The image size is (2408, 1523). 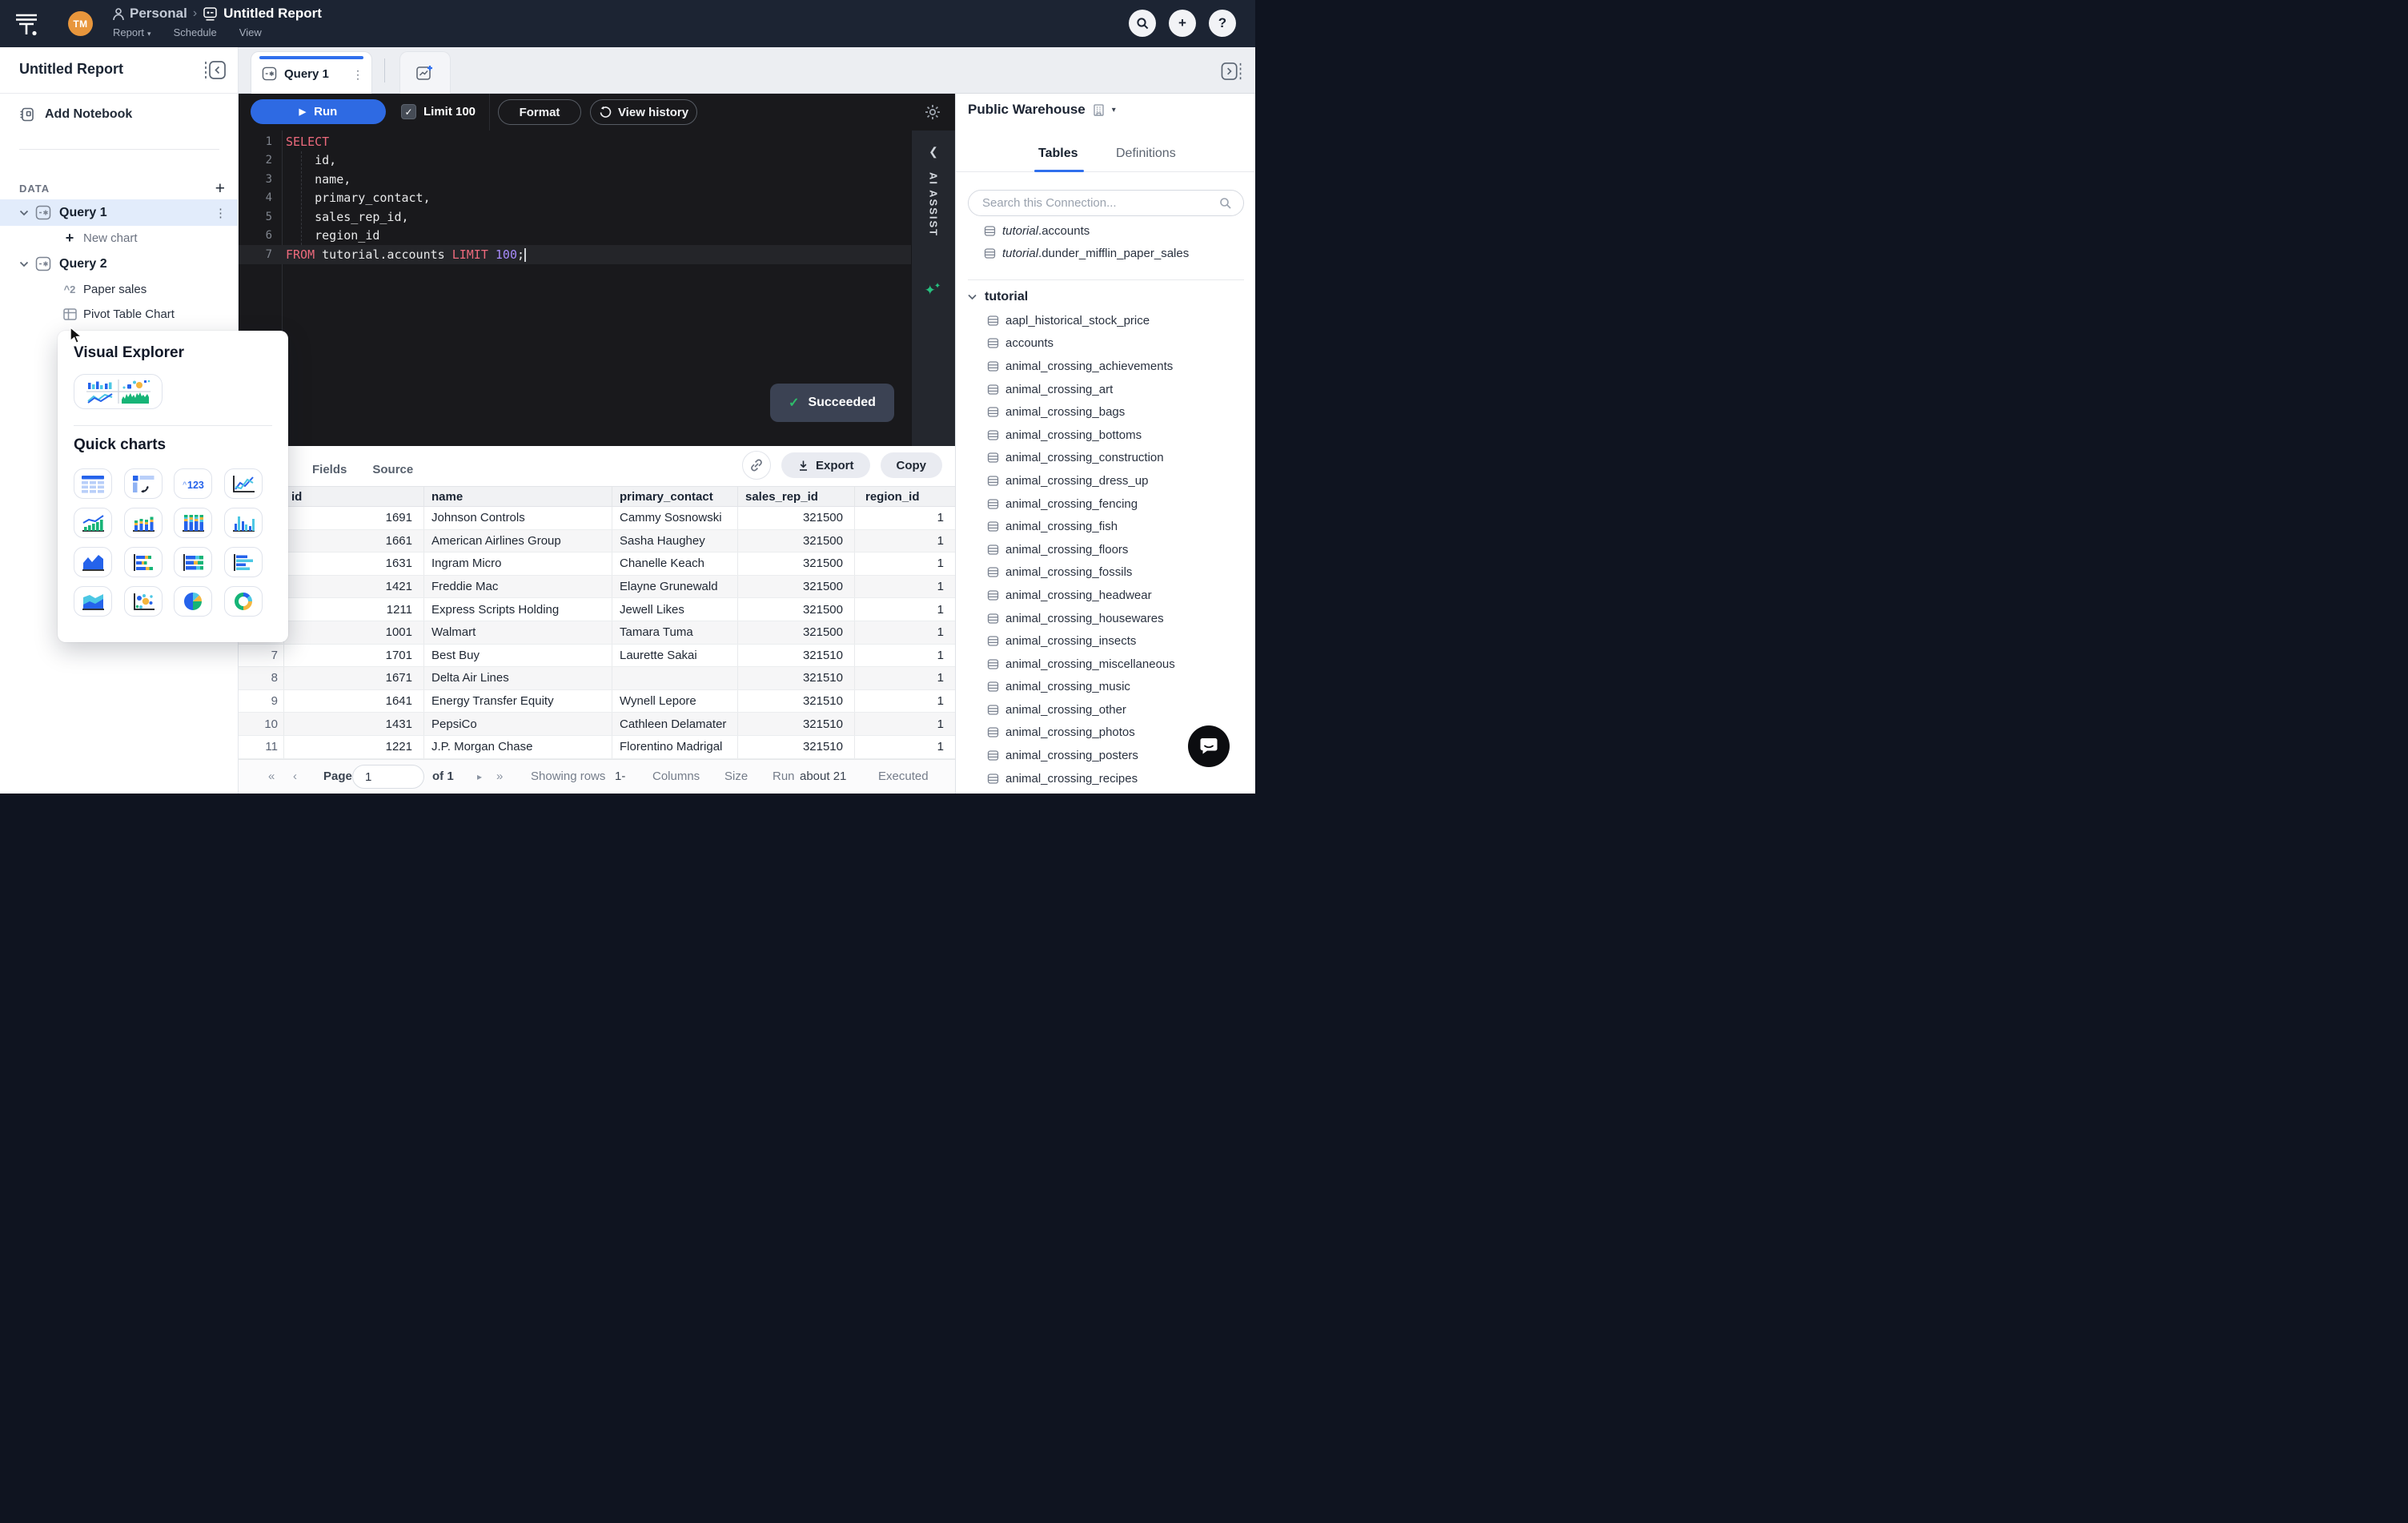 What do you see at coordinates (1105, 412) in the screenshot?
I see `table-list-item: animal_crossing_bags` at bounding box center [1105, 412].